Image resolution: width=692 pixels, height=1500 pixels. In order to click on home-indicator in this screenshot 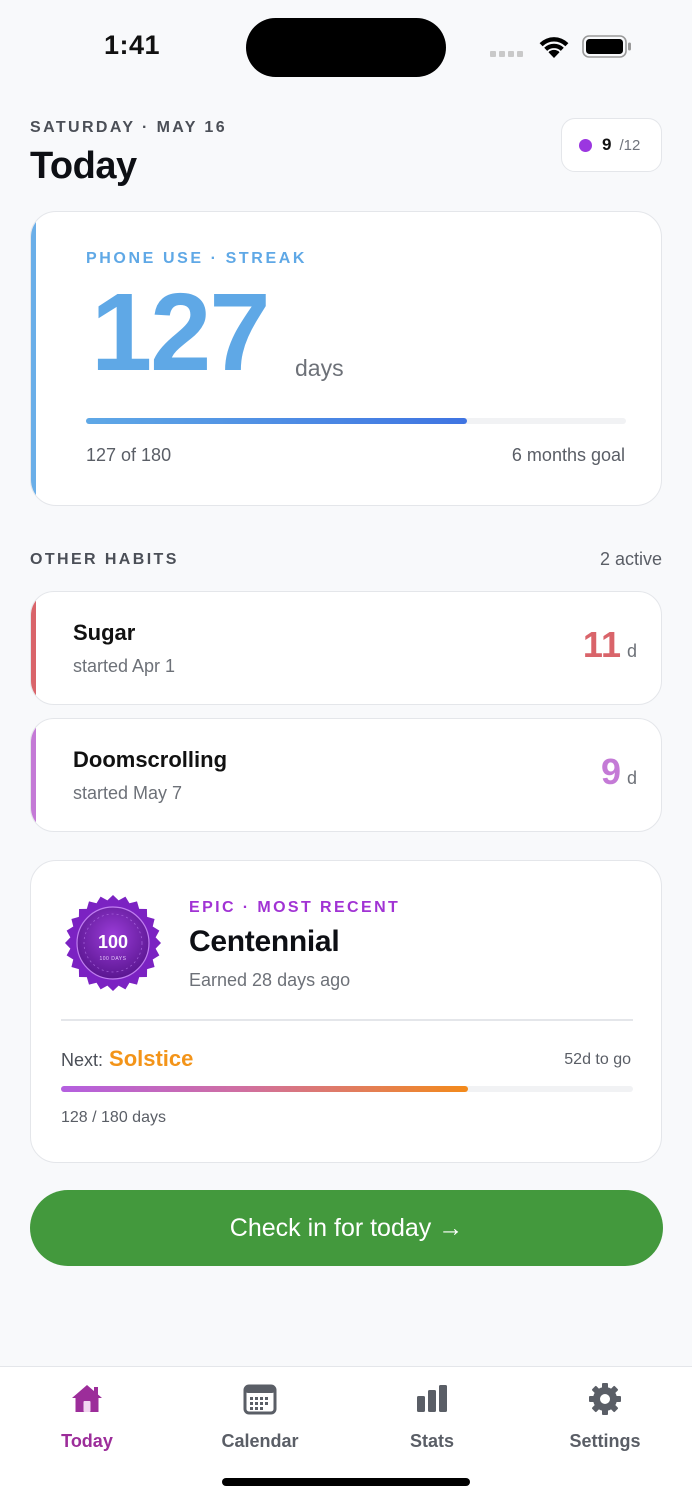, I will do `click(346, 1482)`.